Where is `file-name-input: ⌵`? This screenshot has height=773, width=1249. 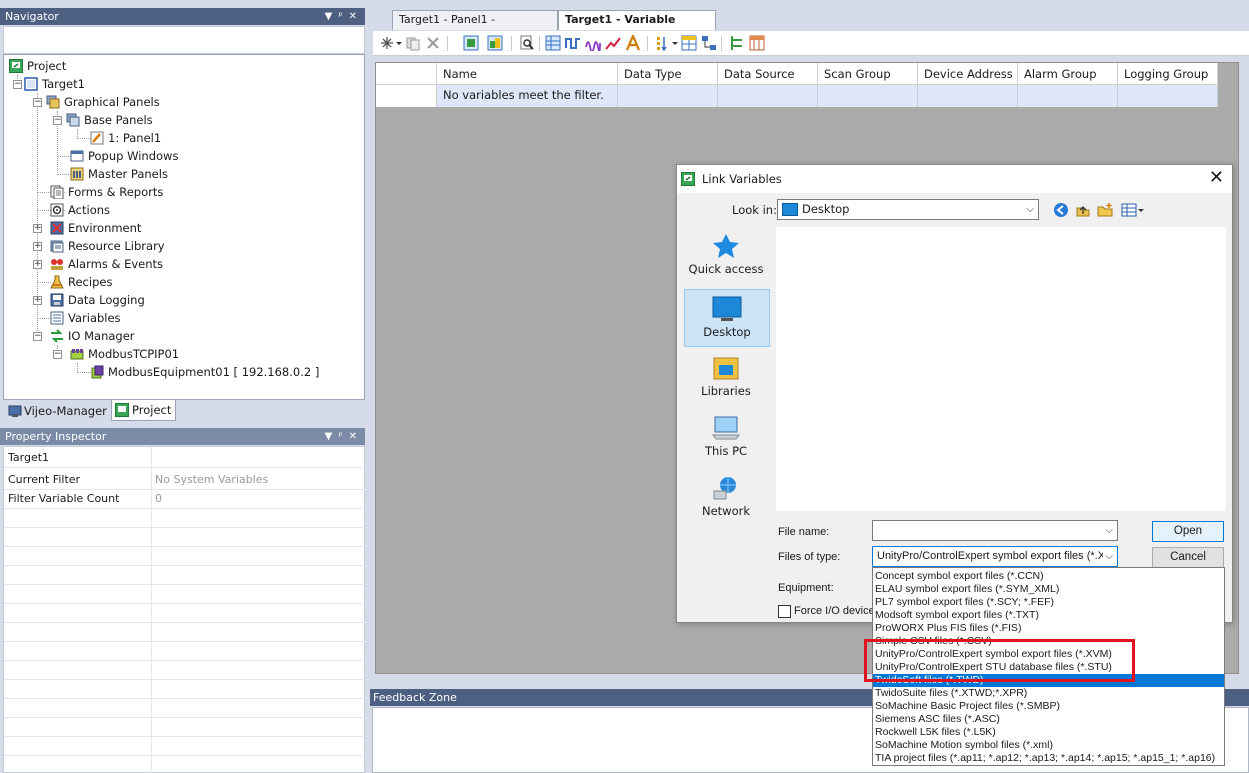
file-name-input: ⌵ is located at coordinates (995, 530).